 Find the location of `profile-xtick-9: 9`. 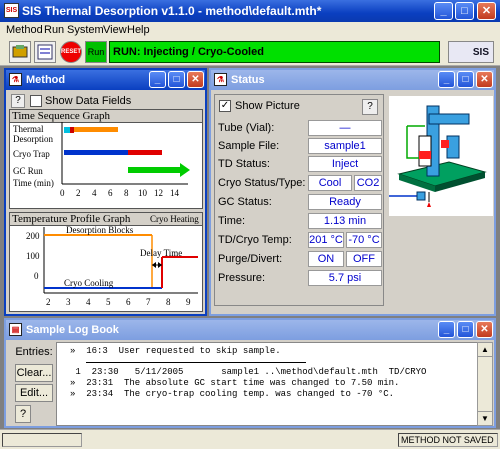

profile-xtick-9: 9 is located at coordinates (188, 302).